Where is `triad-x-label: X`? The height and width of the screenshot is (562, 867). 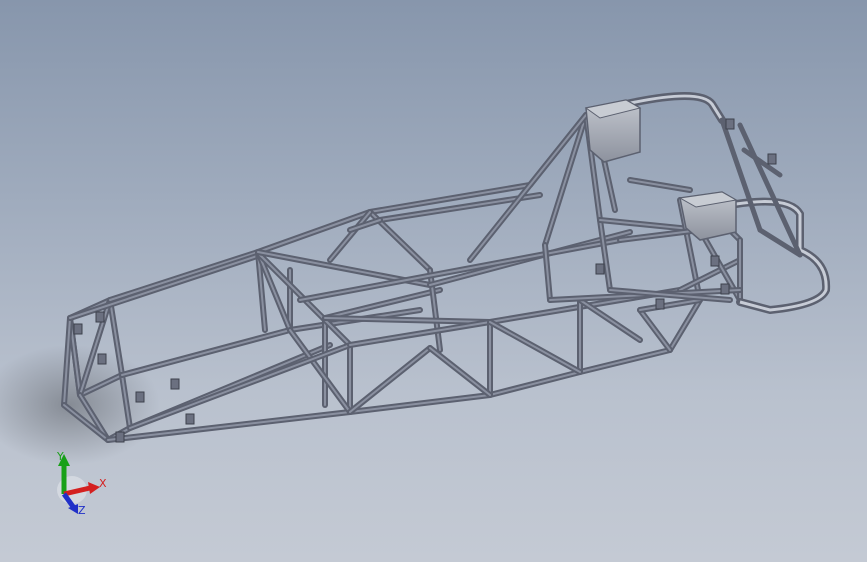 triad-x-label: X is located at coordinates (103, 483).